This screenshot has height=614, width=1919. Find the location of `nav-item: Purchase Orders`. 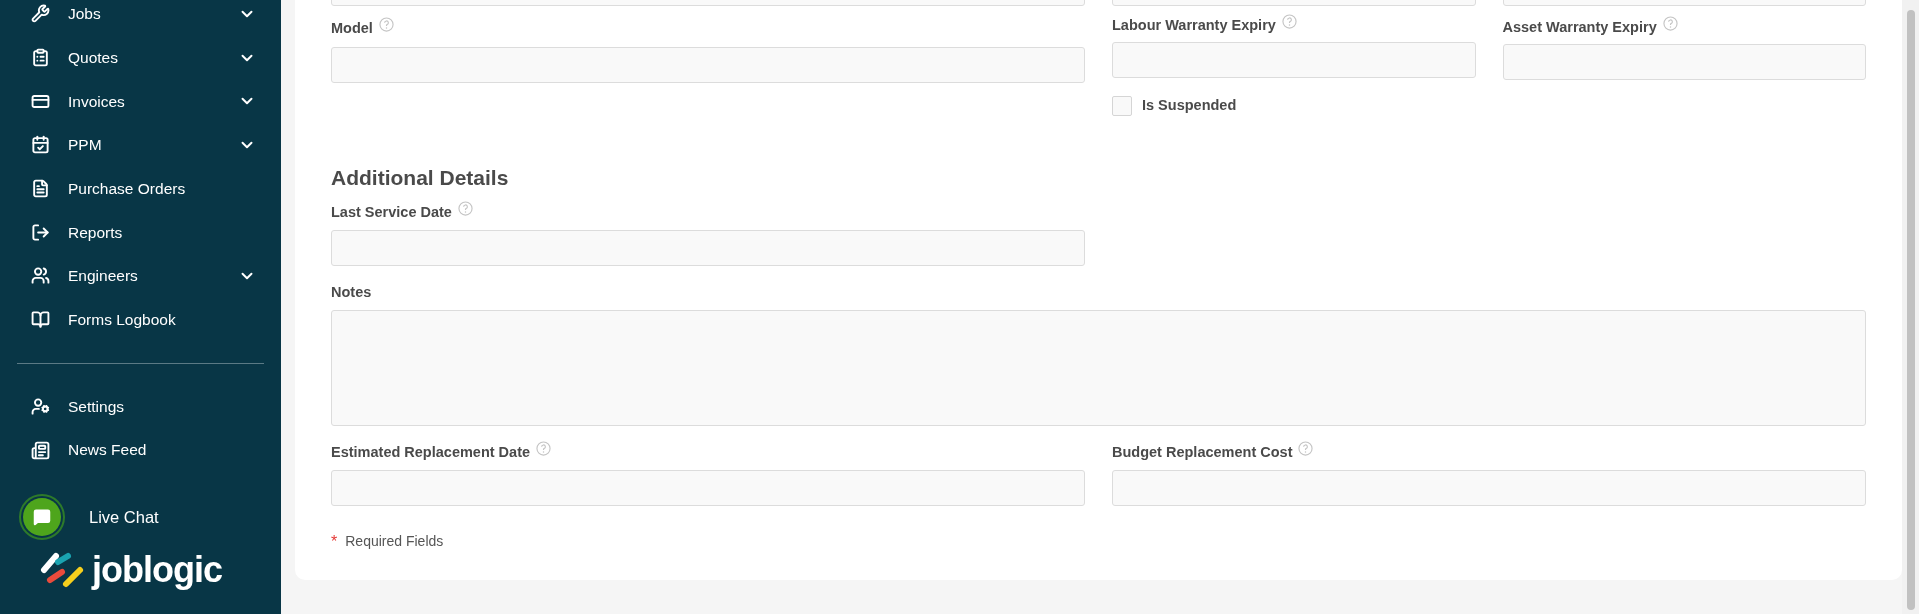

nav-item: Purchase Orders is located at coordinates (140, 188).